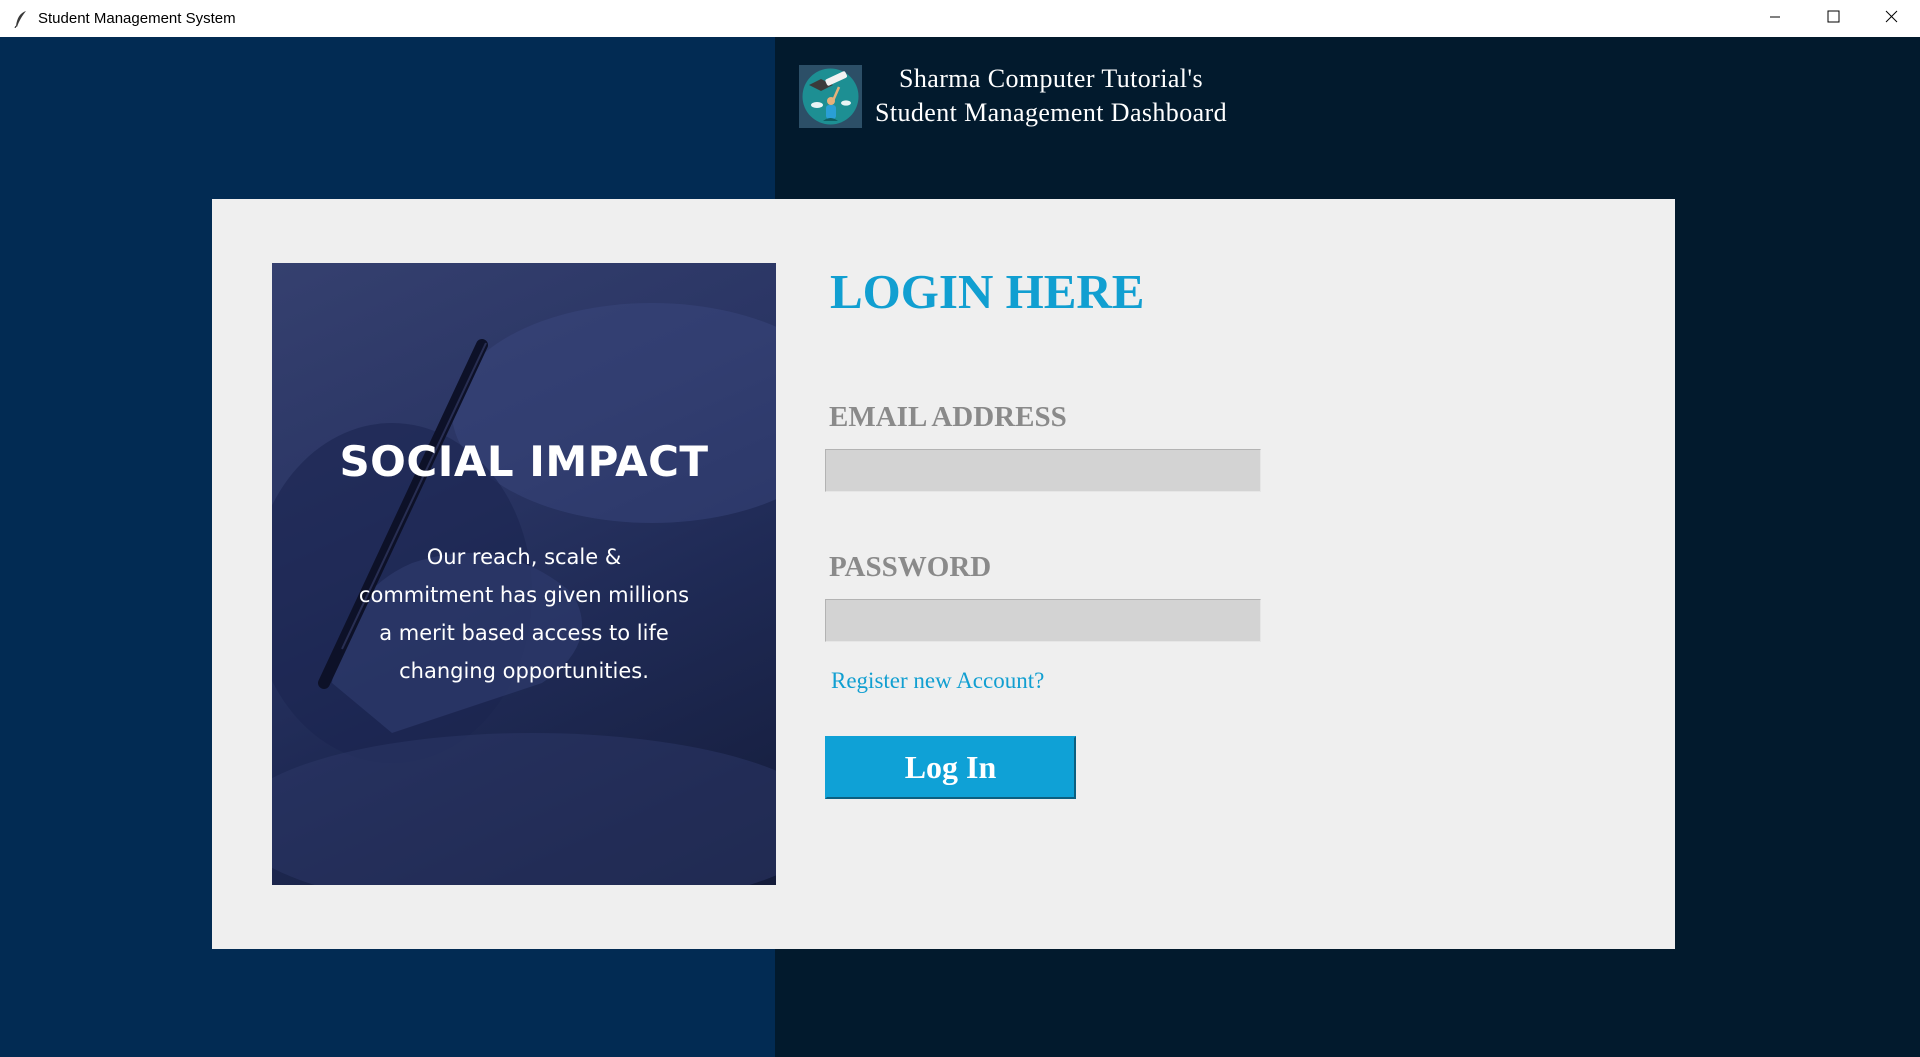 The height and width of the screenshot is (1057, 1920). What do you see at coordinates (987, 291) in the screenshot?
I see `login-heading: LOGIN HERE` at bounding box center [987, 291].